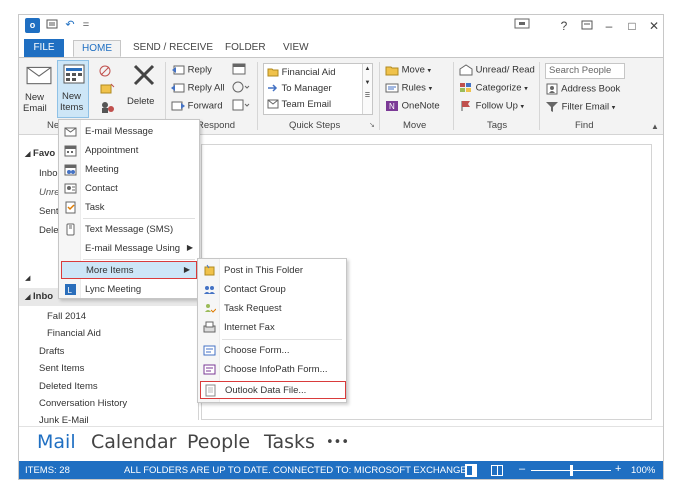 Image resolution: width=678 pixels, height=486 pixels. Describe the element at coordinates (367, 83) in the screenshot. I see `chevron-down-icon: ▼` at that location.